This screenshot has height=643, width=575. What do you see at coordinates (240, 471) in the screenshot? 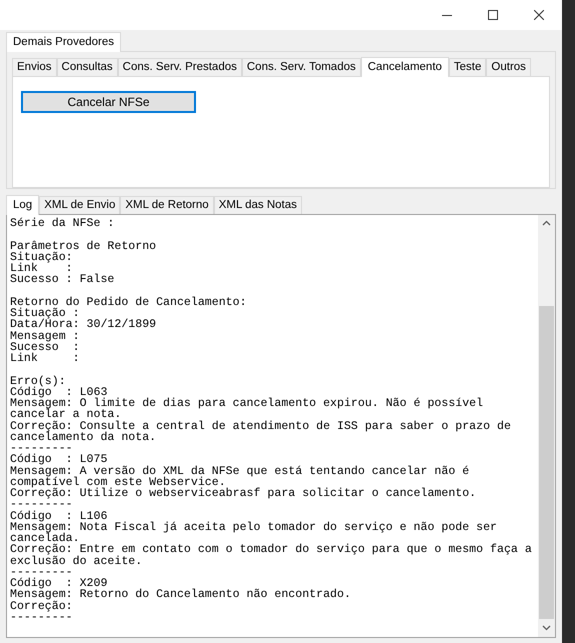
I see `log-line: Mensagem: A versão do XML da NFSe que está tentando cancelar não é` at bounding box center [240, 471].